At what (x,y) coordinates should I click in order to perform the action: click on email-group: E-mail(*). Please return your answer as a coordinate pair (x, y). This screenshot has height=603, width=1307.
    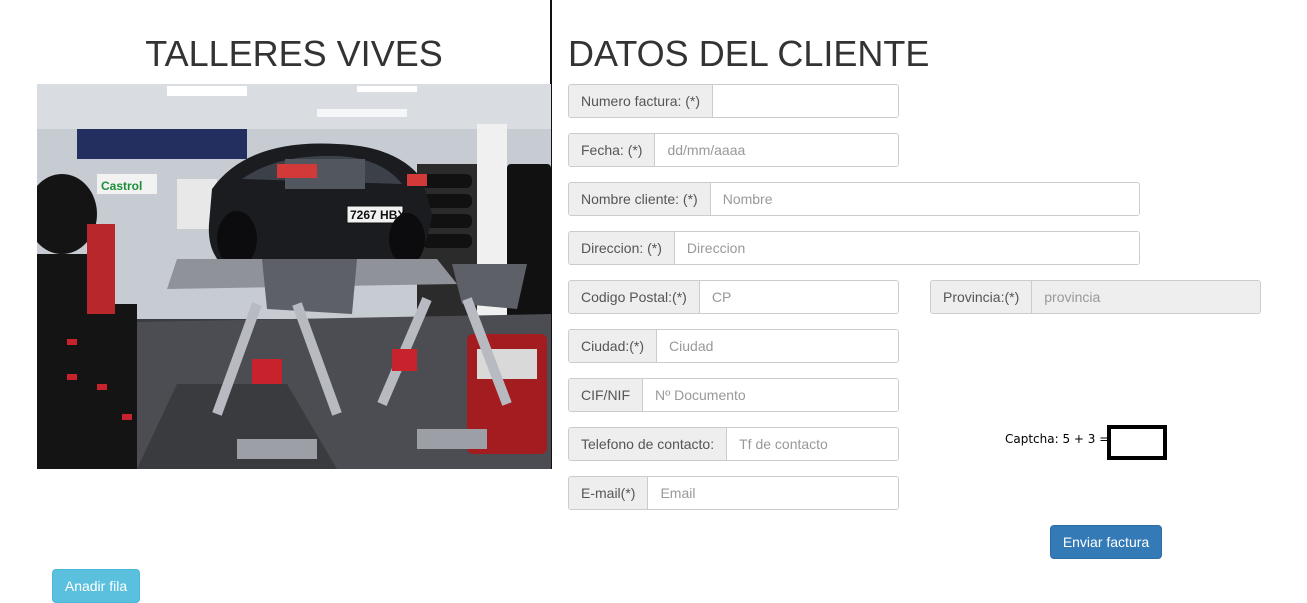
    Looking at the image, I should click on (733, 493).